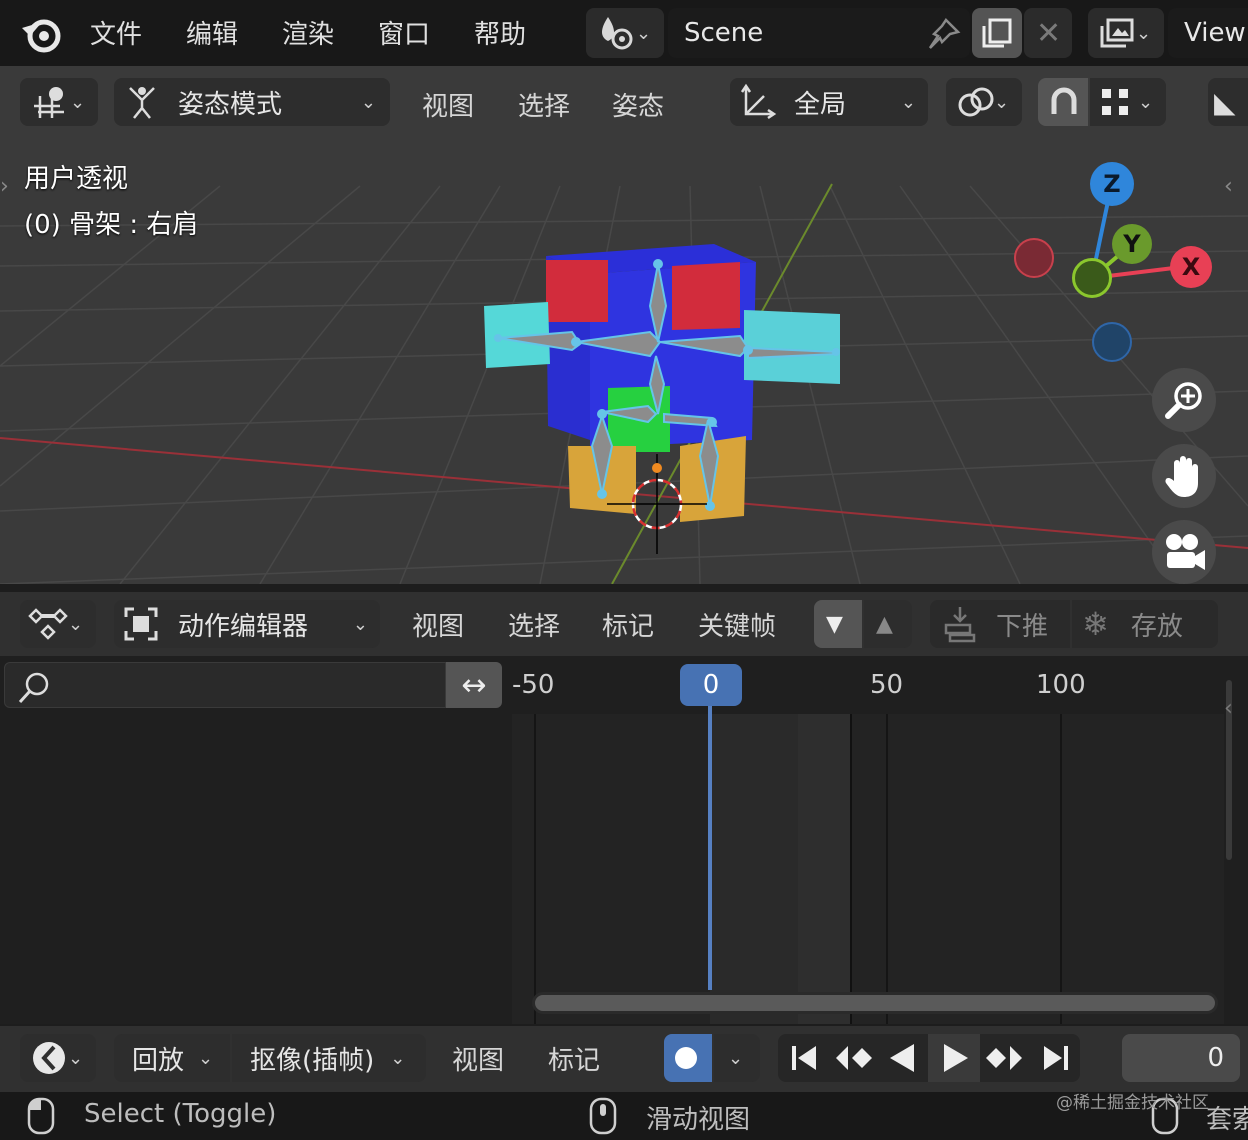  Describe the element at coordinates (574, 1058) in the screenshot. I see `timeline-menu-marker: 标记` at that location.